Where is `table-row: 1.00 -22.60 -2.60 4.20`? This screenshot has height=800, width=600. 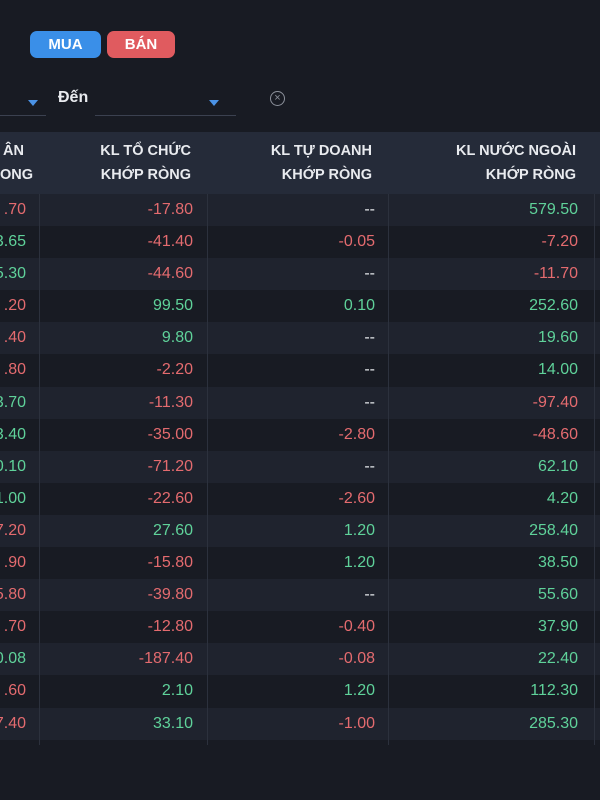 table-row: 1.00 -22.60 -2.60 4.20 is located at coordinates (300, 498).